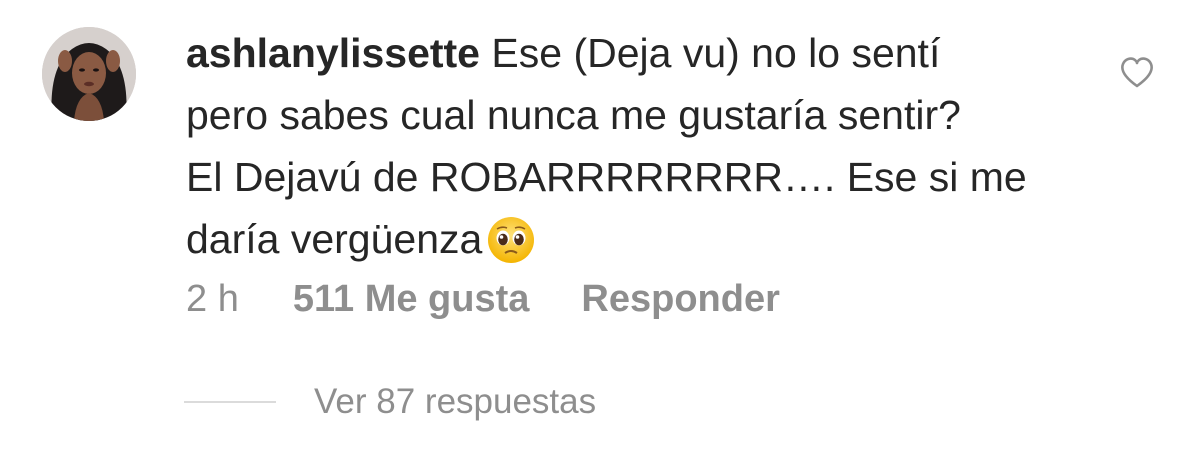 The width and height of the screenshot is (1200, 450). What do you see at coordinates (1137, 72) in the screenshot?
I see `like-heart-icon` at bounding box center [1137, 72].